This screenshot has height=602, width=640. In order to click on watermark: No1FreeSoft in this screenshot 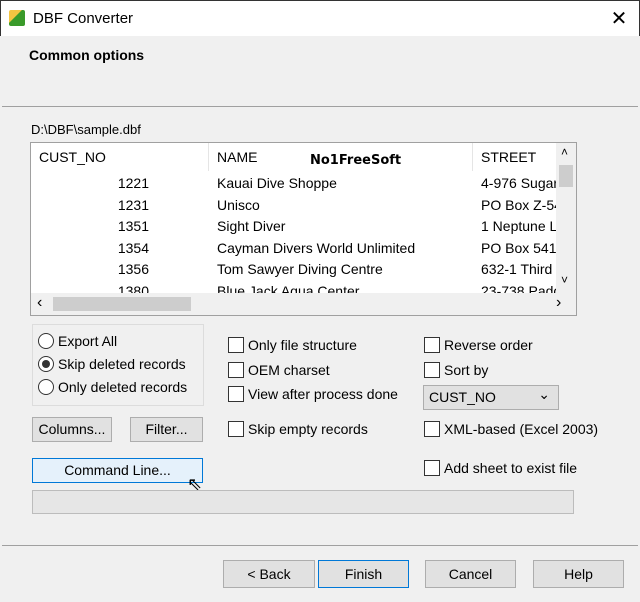, I will do `click(356, 160)`.